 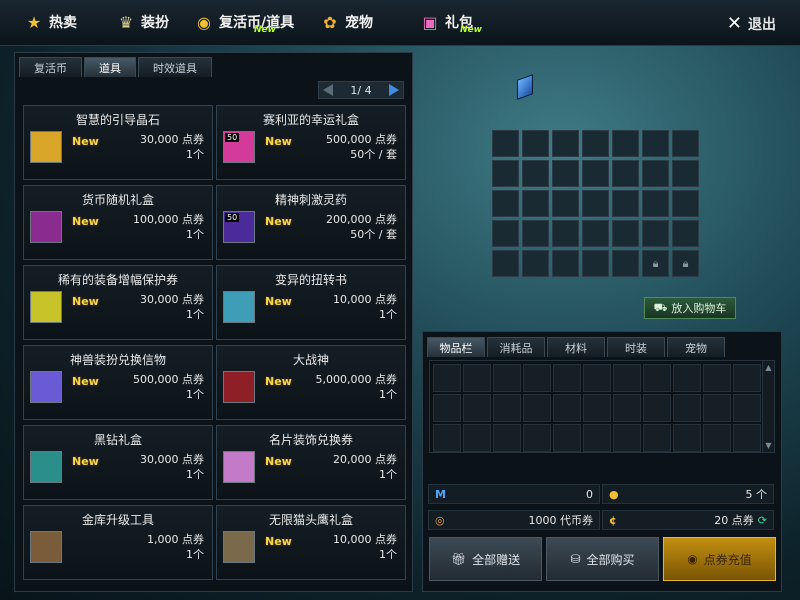 I want to click on shop-item-card: 黑钻礼盒 New 30,000 点券 1个, so click(x=118, y=462).